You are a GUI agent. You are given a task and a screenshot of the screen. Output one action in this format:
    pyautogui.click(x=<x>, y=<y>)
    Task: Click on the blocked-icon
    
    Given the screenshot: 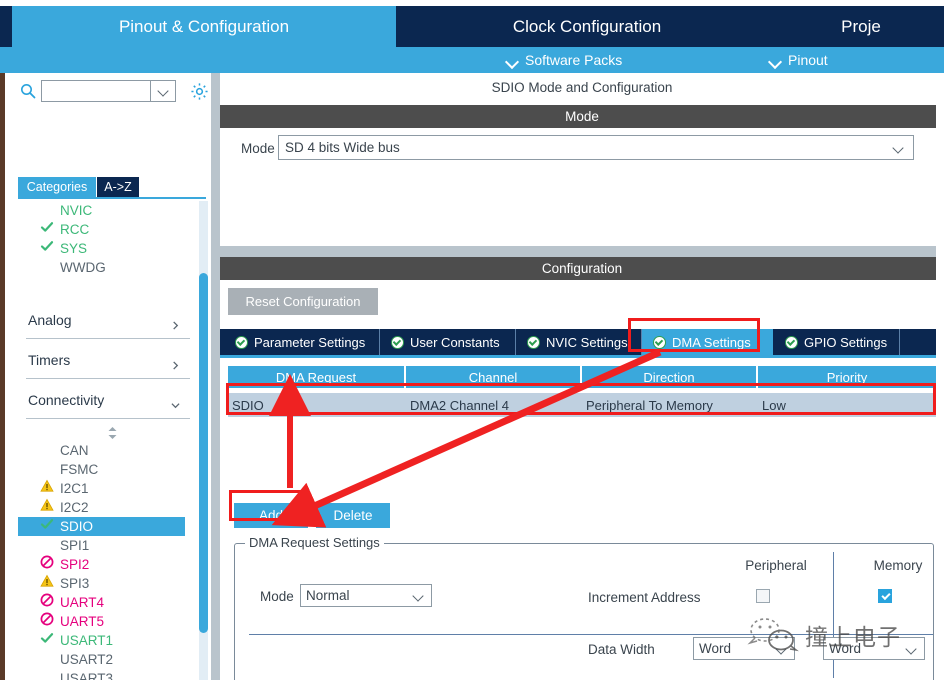 What is the action you would take?
    pyautogui.click(x=47, y=619)
    